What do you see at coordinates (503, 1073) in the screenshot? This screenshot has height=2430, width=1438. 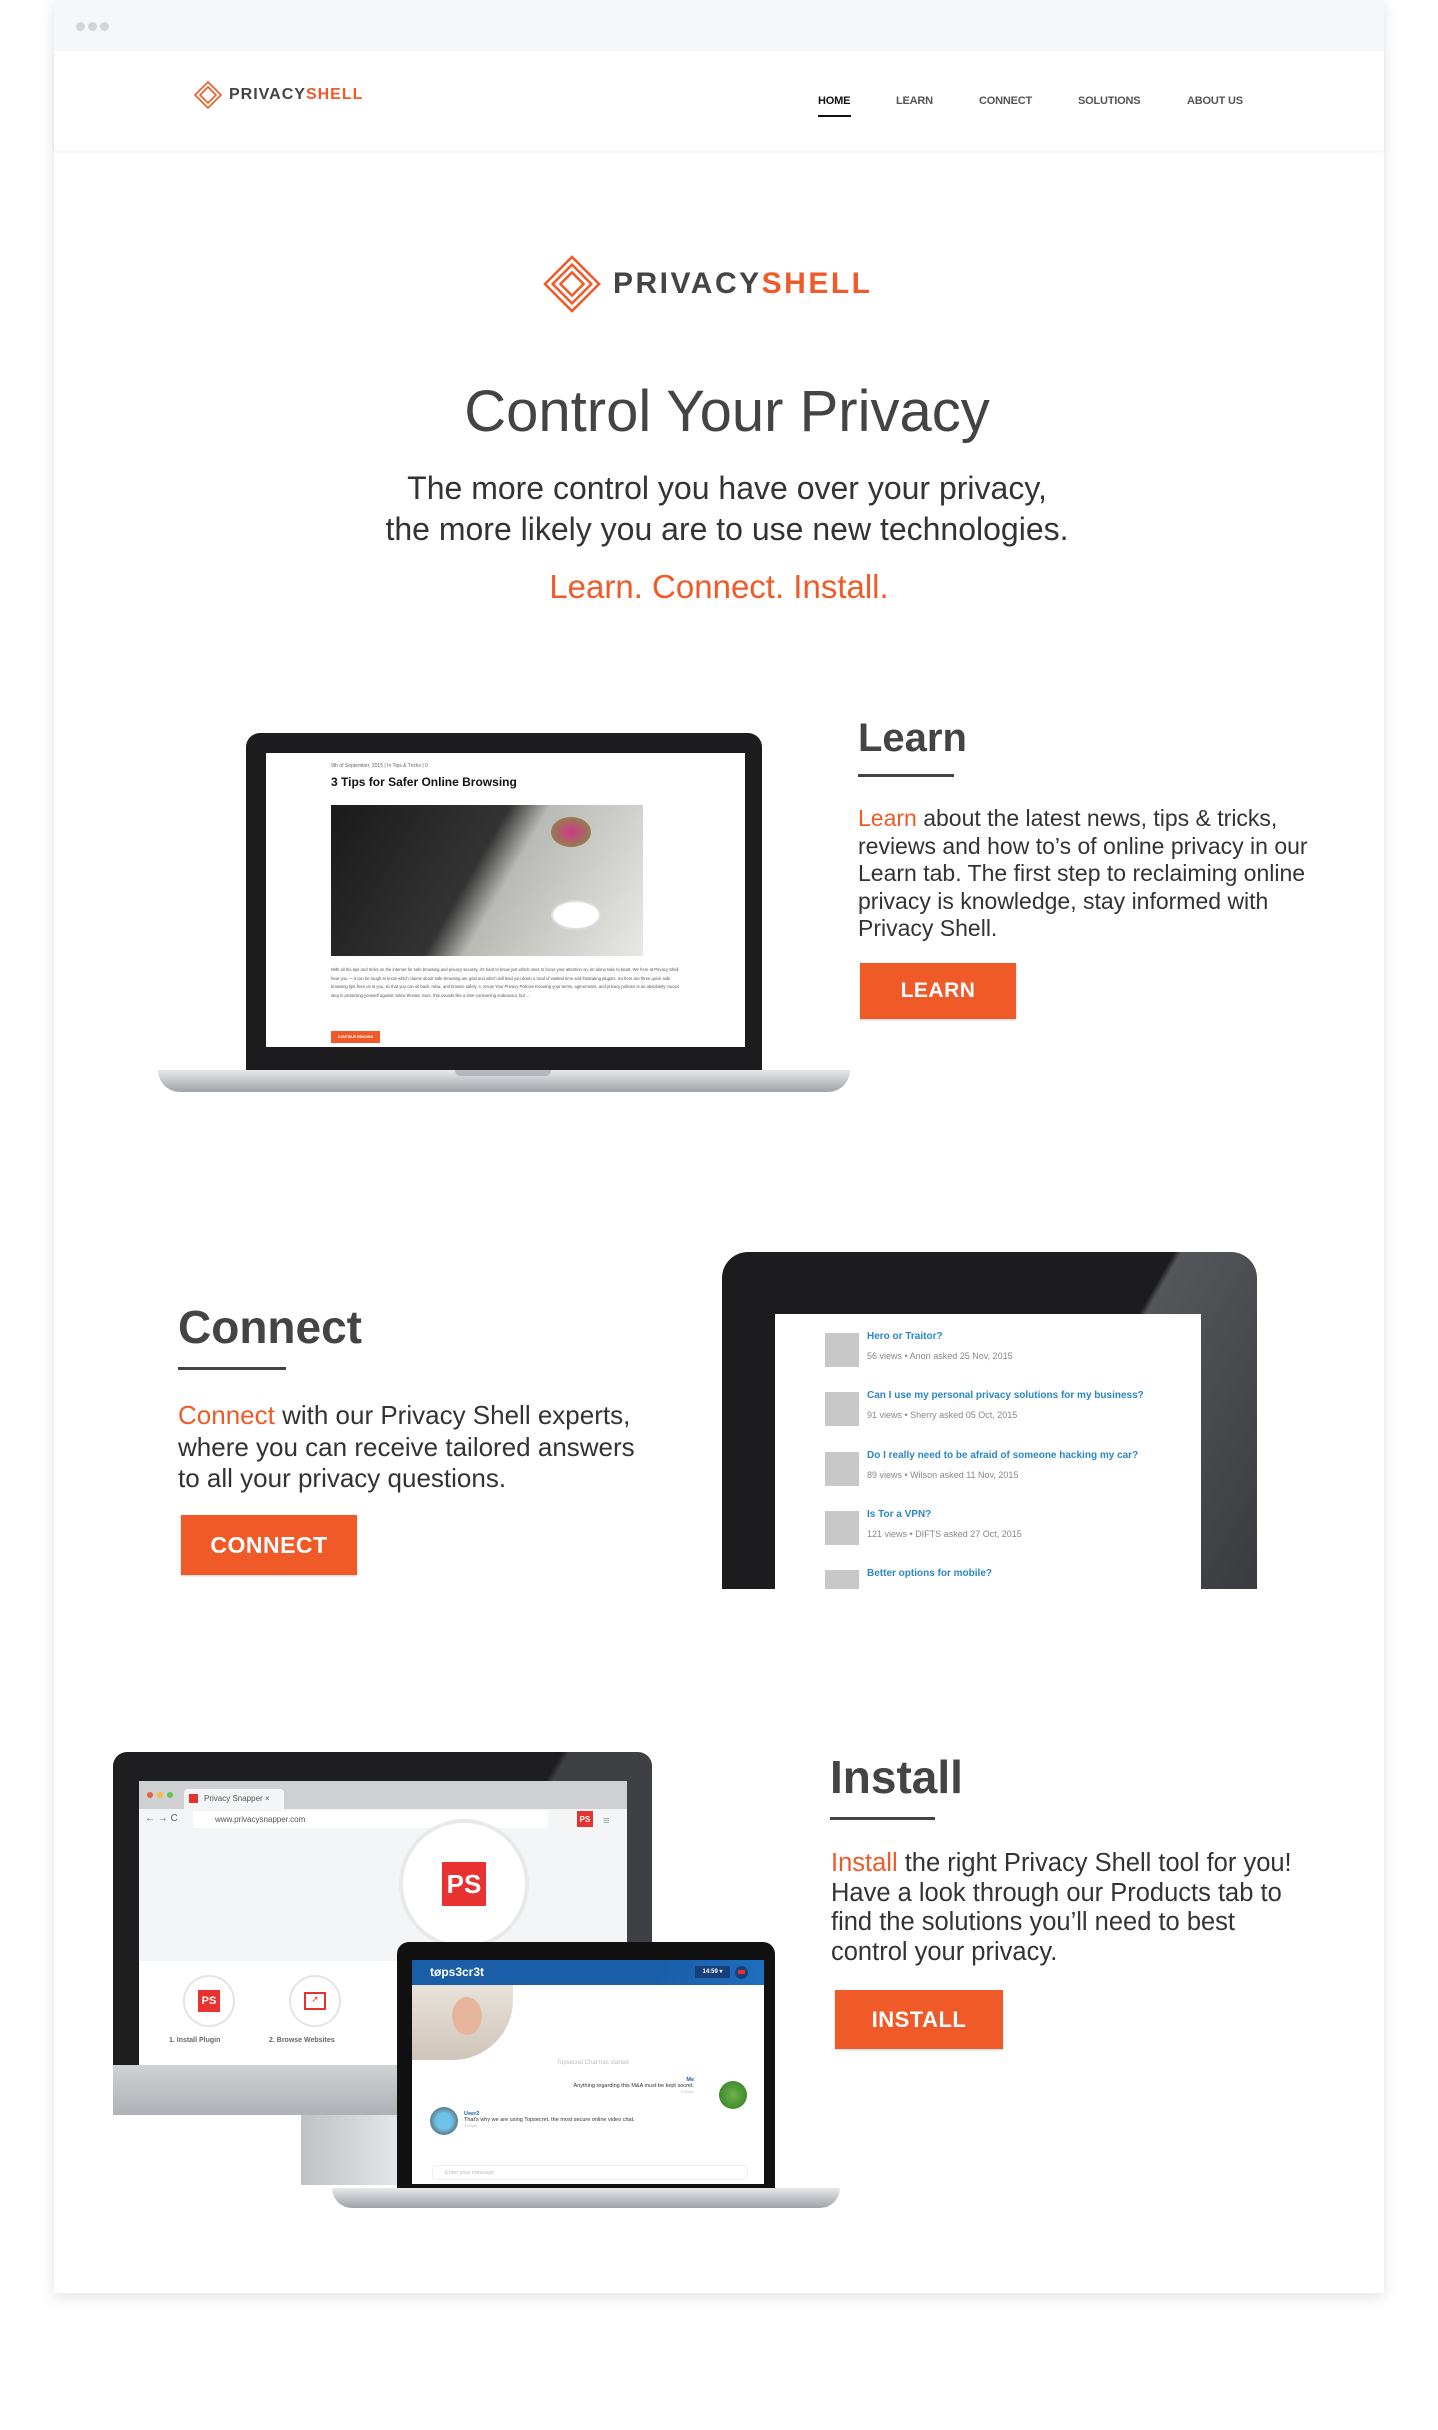 I see `laptop-notch` at bounding box center [503, 1073].